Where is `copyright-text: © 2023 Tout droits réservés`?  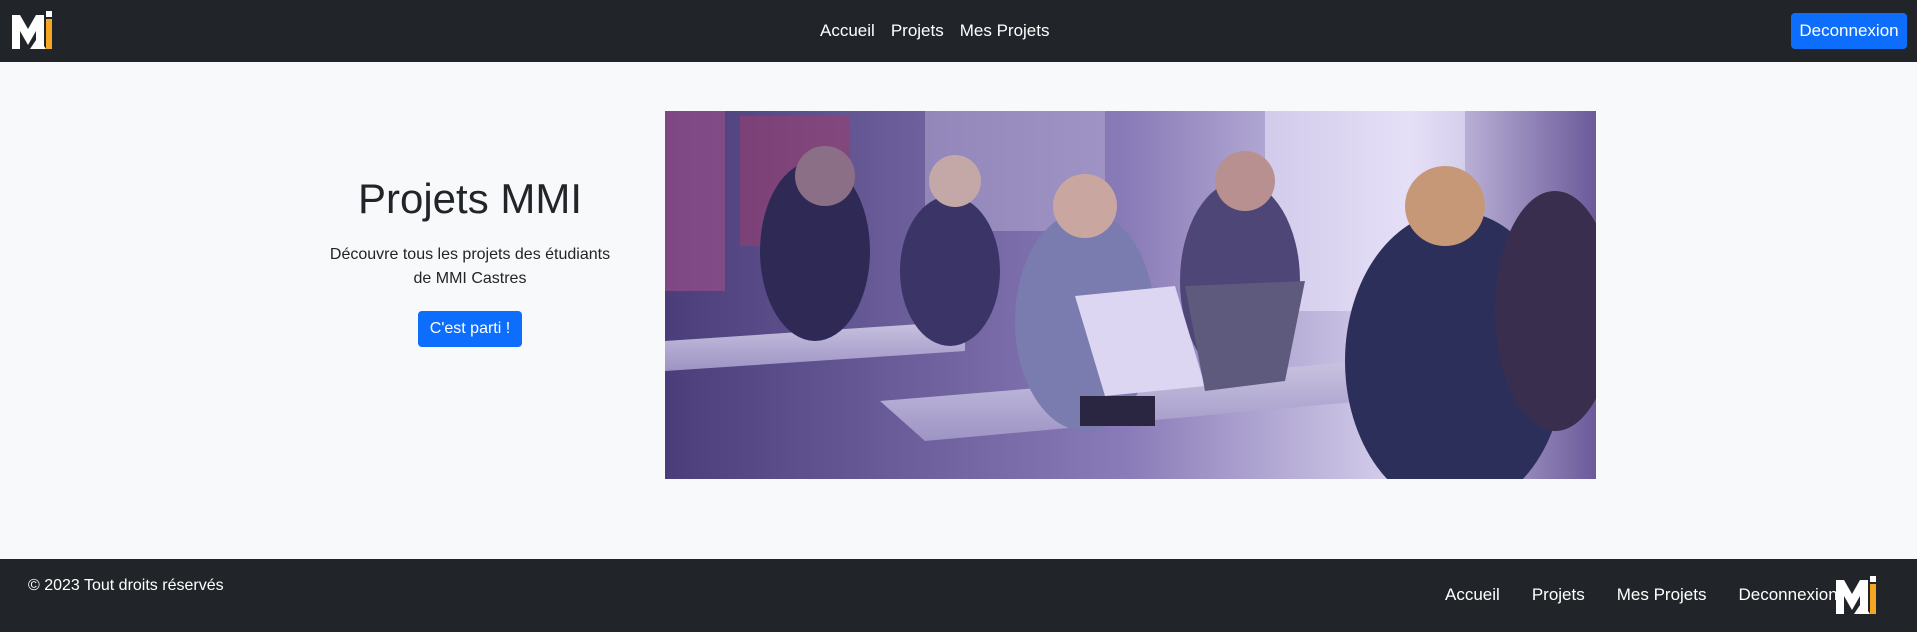
copyright-text: © 2023 Tout droits réservés is located at coordinates (126, 585).